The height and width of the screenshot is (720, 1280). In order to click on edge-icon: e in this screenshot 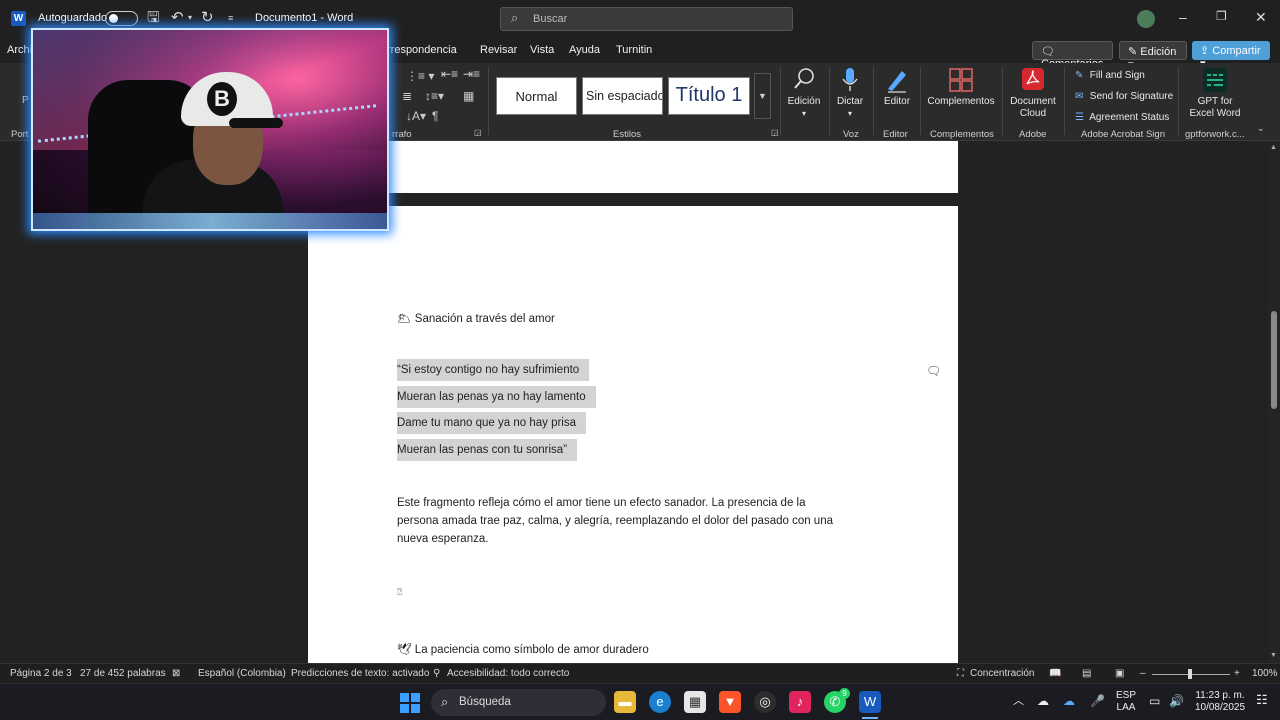, I will do `click(660, 702)`.